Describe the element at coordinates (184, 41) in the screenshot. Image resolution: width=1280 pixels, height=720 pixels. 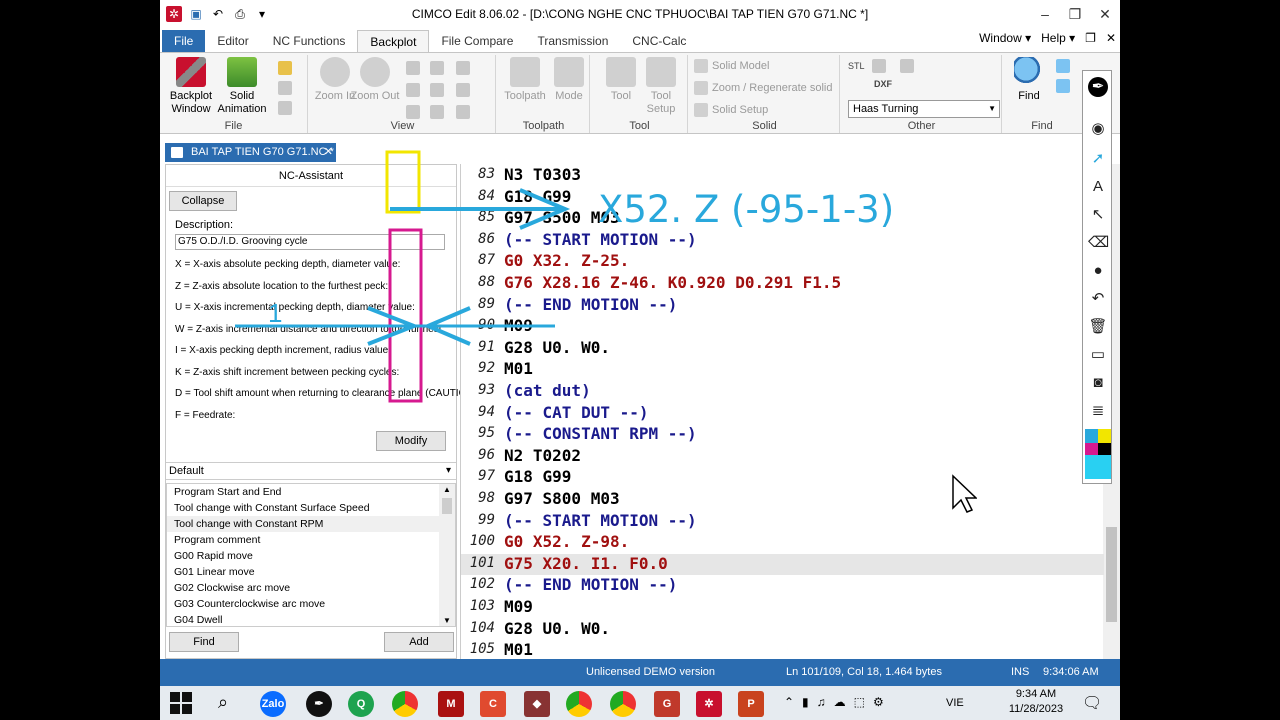
I see `tab-file: File` at that location.